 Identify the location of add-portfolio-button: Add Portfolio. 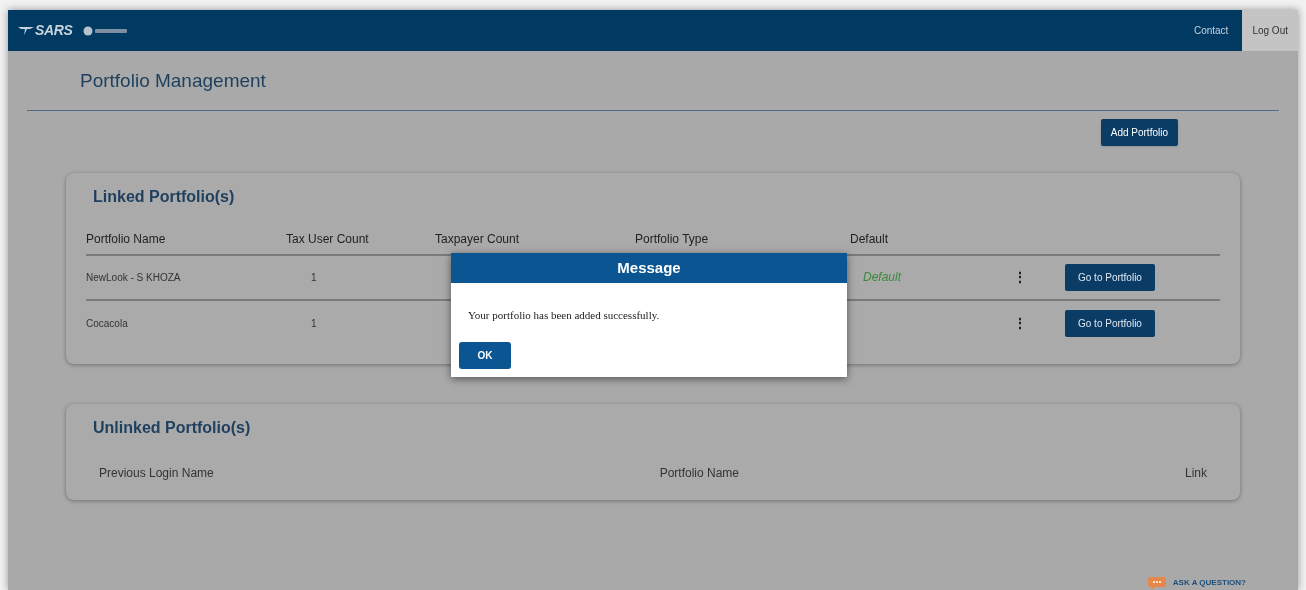
(1139, 132).